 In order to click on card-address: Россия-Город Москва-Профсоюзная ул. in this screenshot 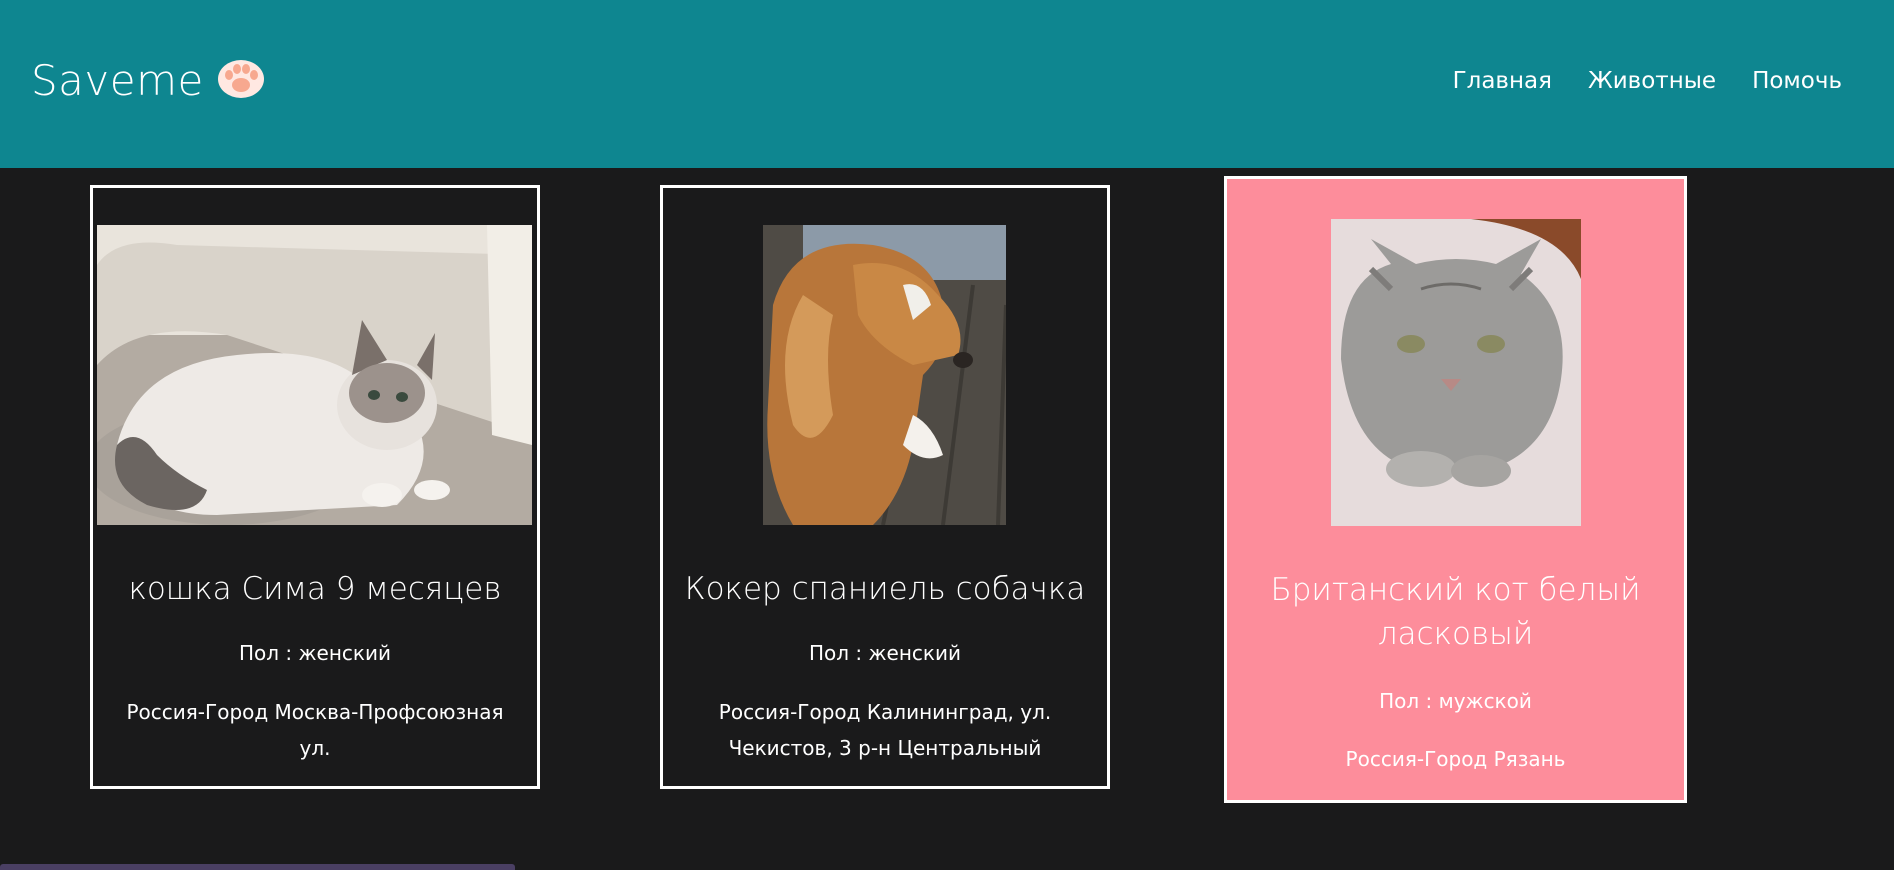, I will do `click(315, 730)`.